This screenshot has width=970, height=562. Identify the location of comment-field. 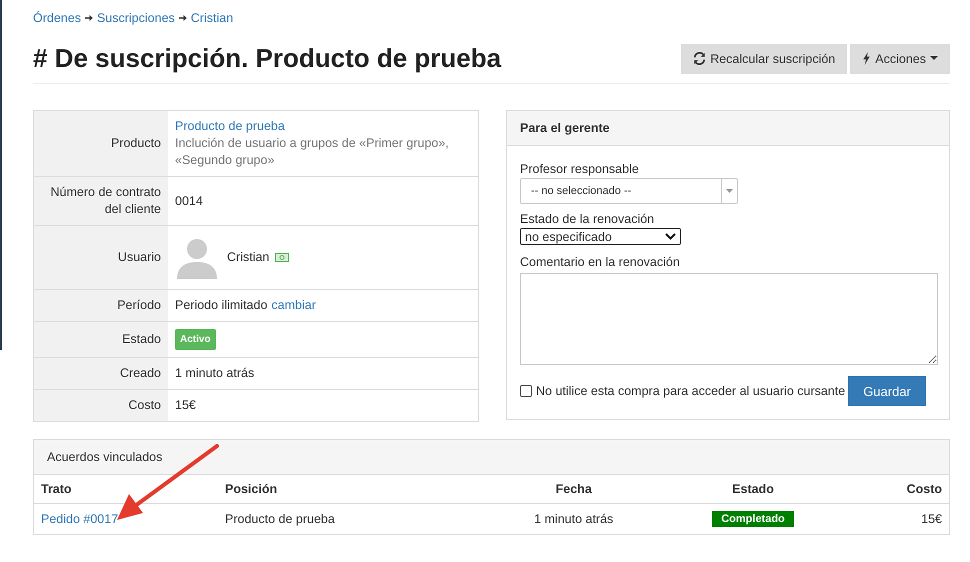
(729, 319).